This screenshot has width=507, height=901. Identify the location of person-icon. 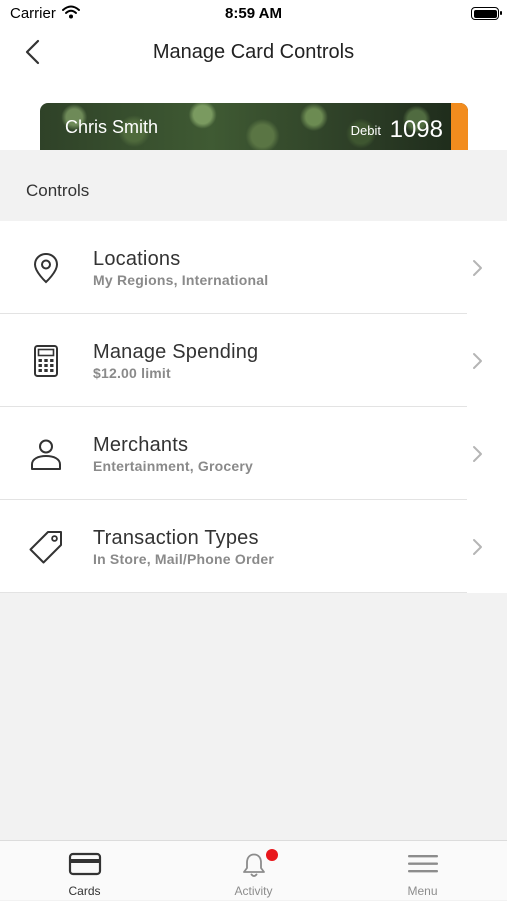
(46, 454).